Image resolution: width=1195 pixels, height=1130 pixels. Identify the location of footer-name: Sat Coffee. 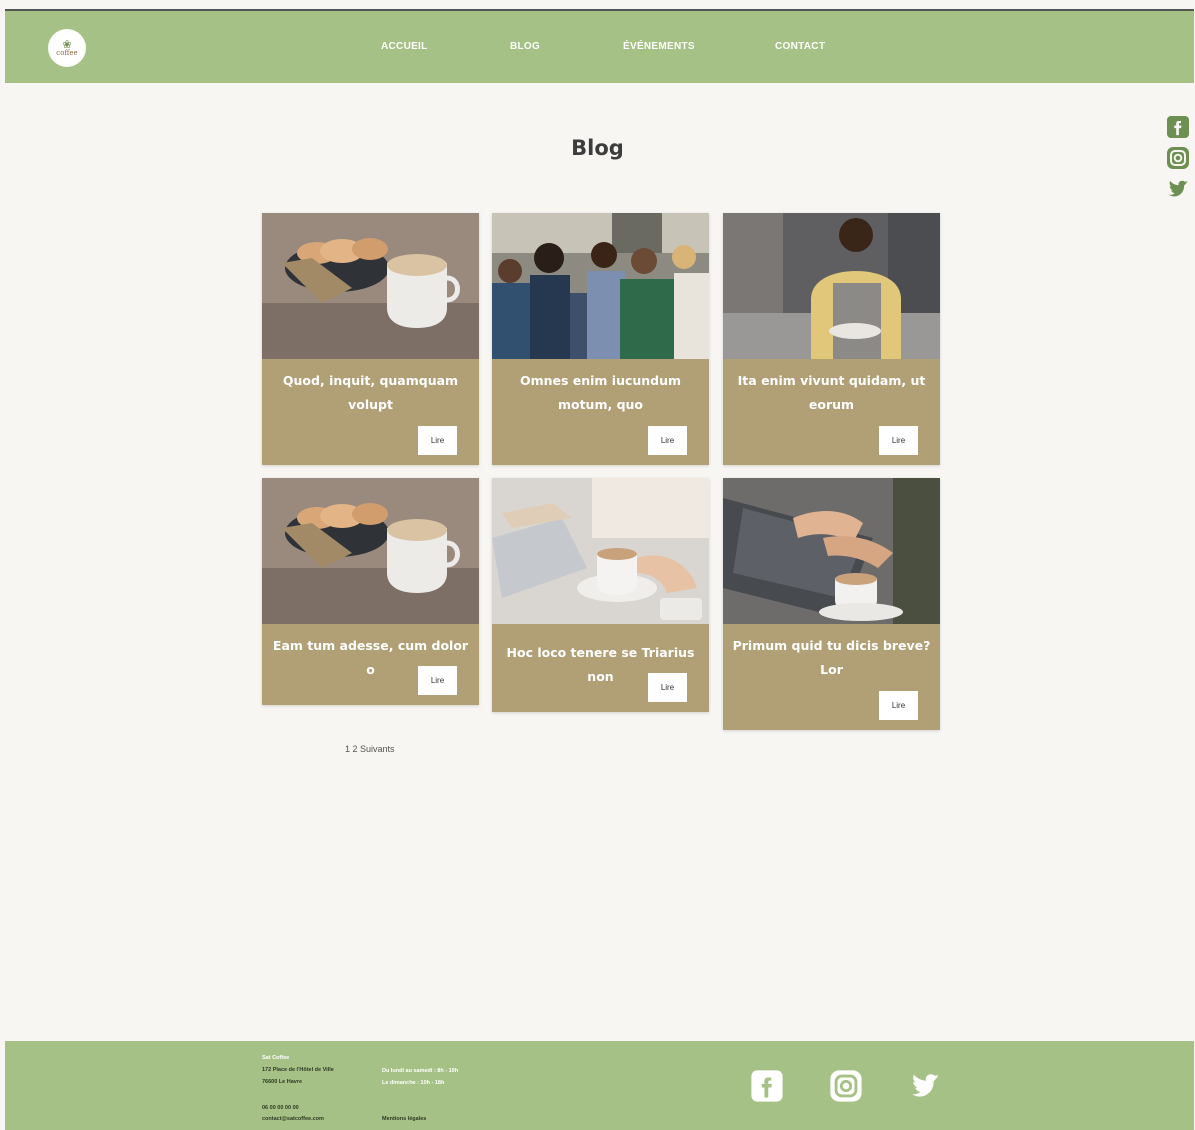
(276, 1058).